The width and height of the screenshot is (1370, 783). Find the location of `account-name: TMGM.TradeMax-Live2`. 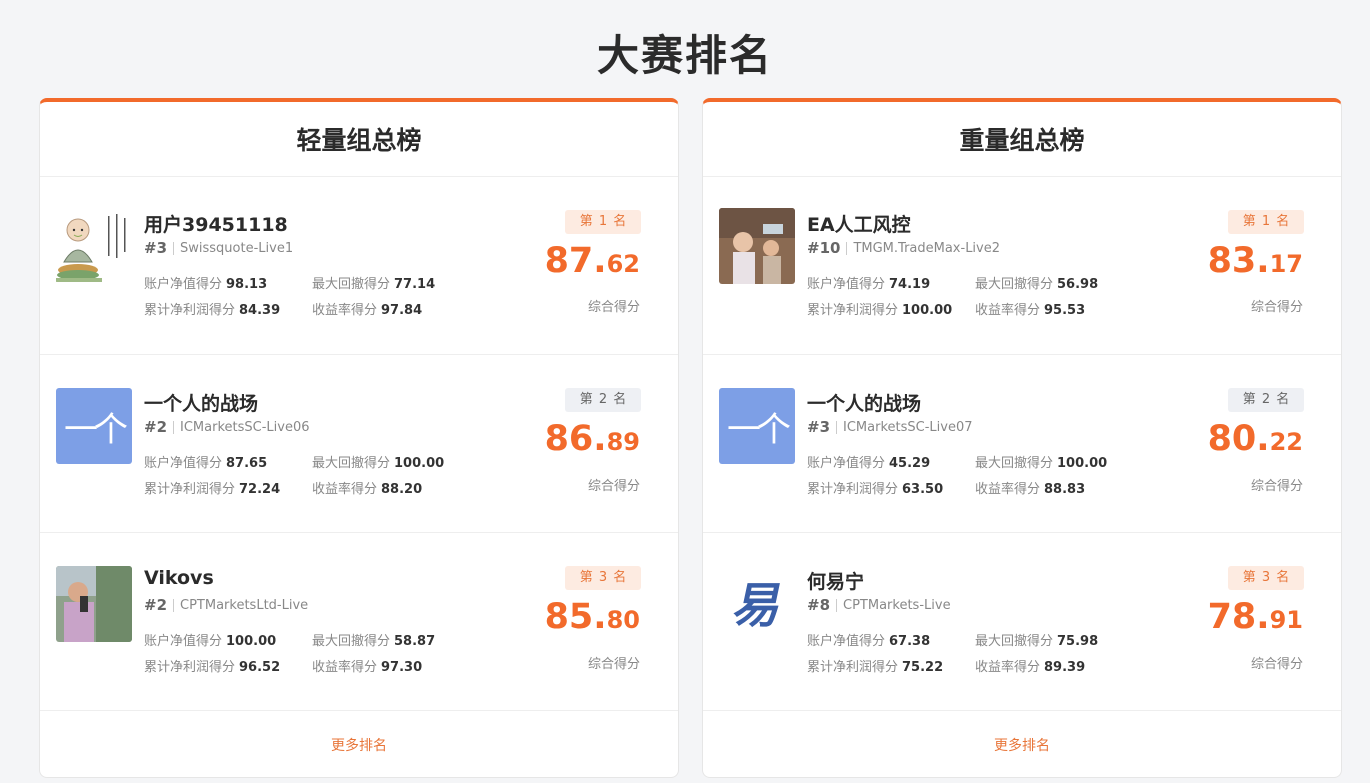

account-name: TMGM.TradeMax-Live2 is located at coordinates (927, 248).